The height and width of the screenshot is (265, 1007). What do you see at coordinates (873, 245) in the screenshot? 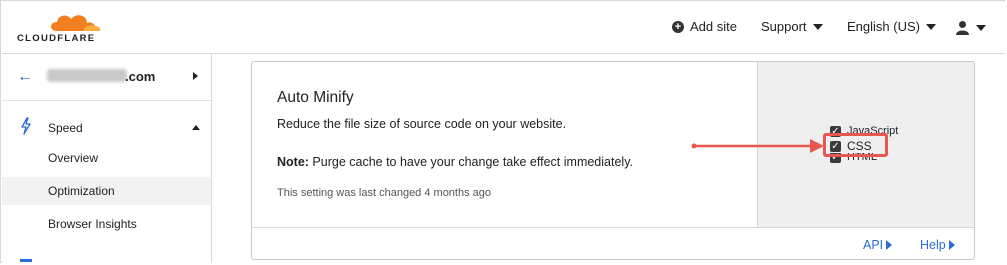
I see `api-link-label: API` at bounding box center [873, 245].